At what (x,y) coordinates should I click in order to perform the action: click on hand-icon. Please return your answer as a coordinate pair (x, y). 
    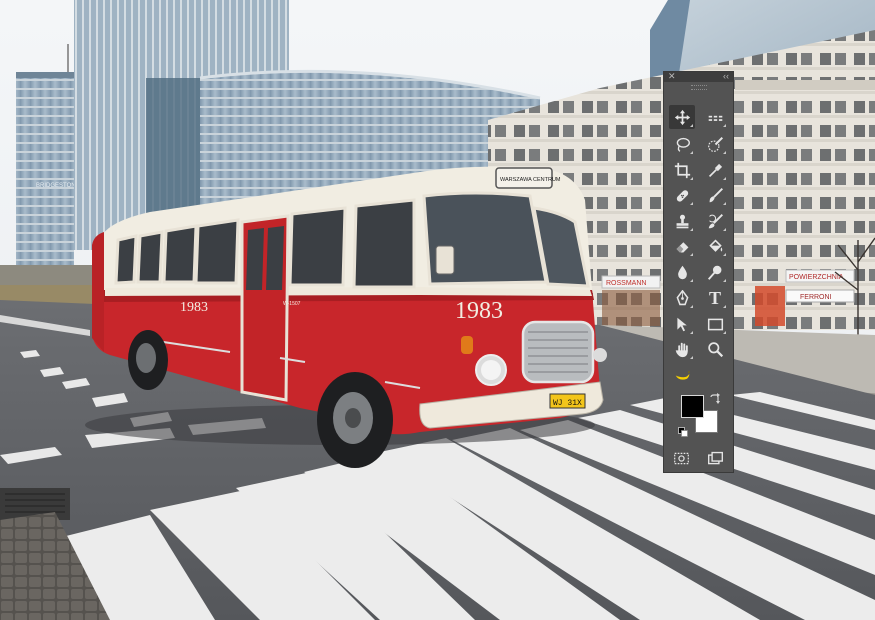
    Looking at the image, I should click on (681, 349).